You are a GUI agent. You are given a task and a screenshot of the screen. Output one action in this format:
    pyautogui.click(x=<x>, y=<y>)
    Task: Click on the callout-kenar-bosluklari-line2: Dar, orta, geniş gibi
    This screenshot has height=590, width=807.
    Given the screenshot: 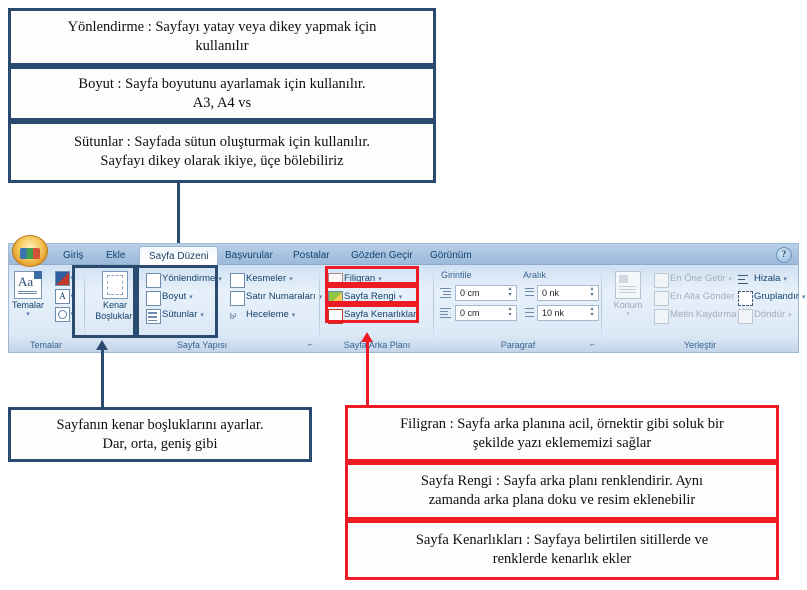 What is the action you would take?
    pyautogui.click(x=160, y=443)
    